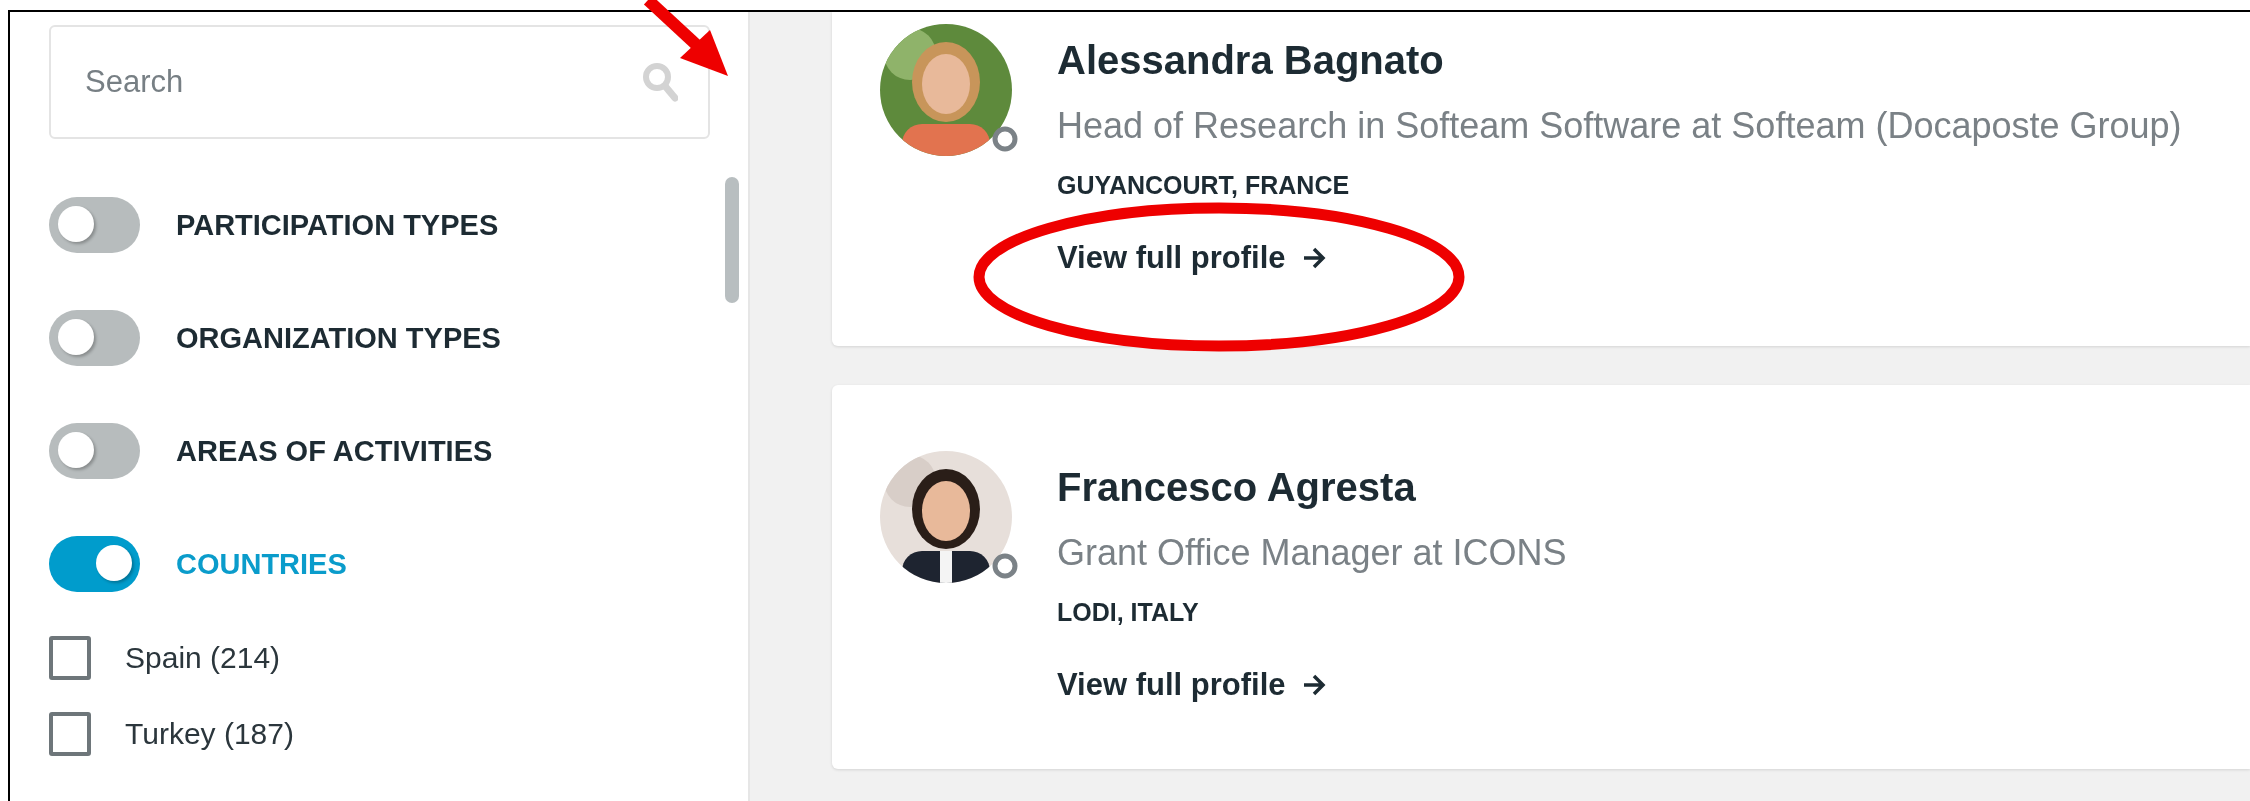  What do you see at coordinates (1203, 185) in the screenshot?
I see `profile-location: GUYANCOURT, FRANCE` at bounding box center [1203, 185].